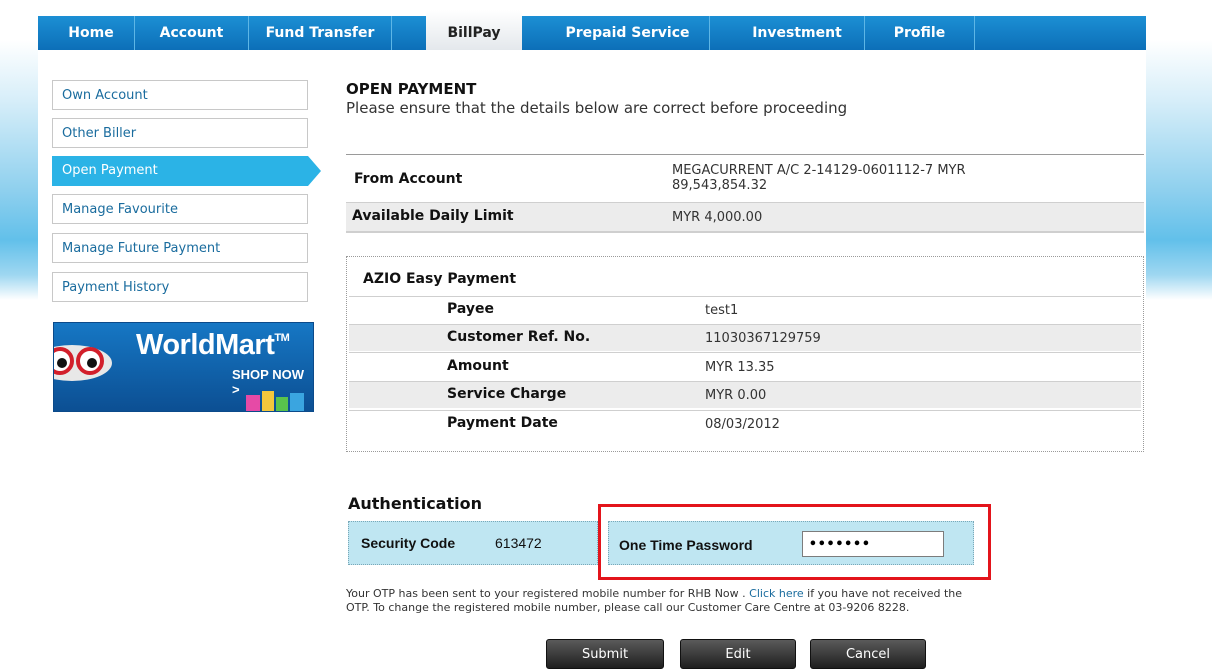 The width and height of the screenshot is (1212, 670). I want to click on mascot-glasses-icon, so click(83, 363).